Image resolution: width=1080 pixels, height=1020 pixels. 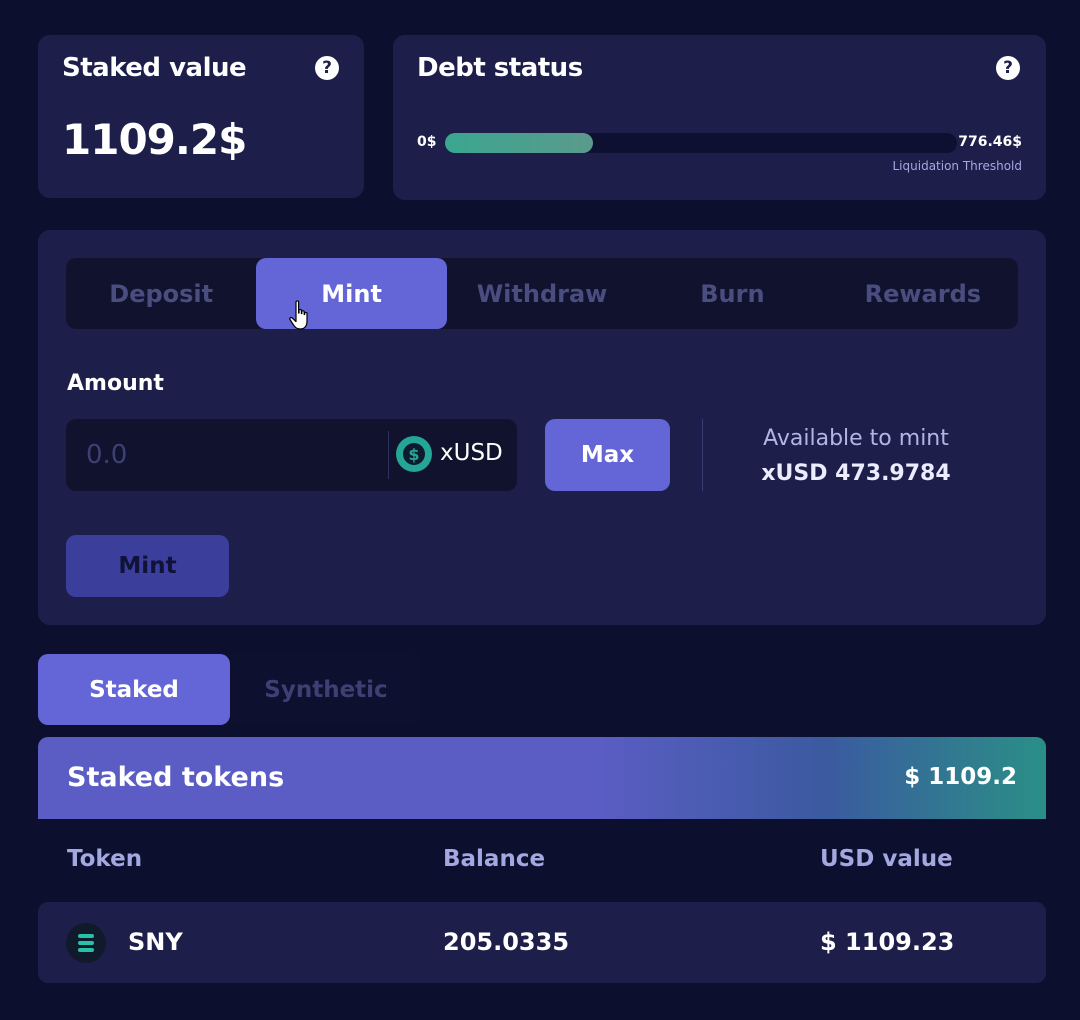 What do you see at coordinates (326, 689) in the screenshot?
I see `tab-synthetic: Synthetic` at bounding box center [326, 689].